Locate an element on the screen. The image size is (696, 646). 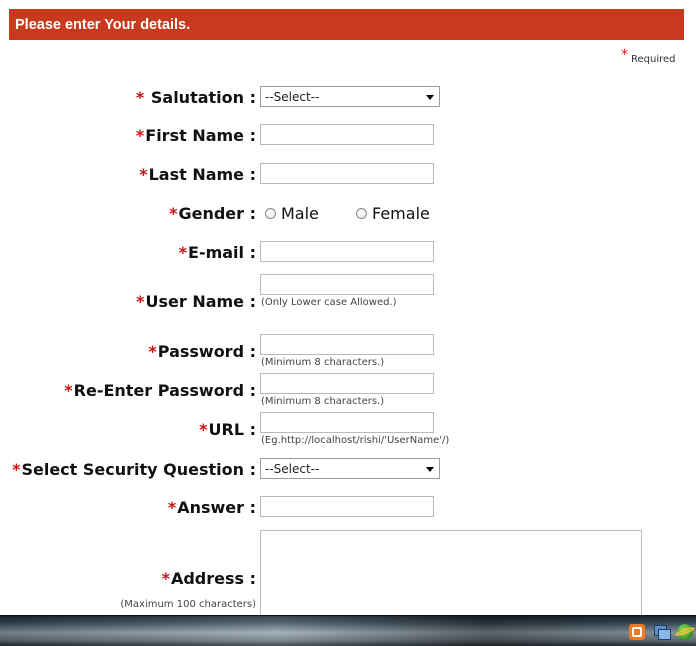
first-name-label: *First Name : is located at coordinates (196, 135).